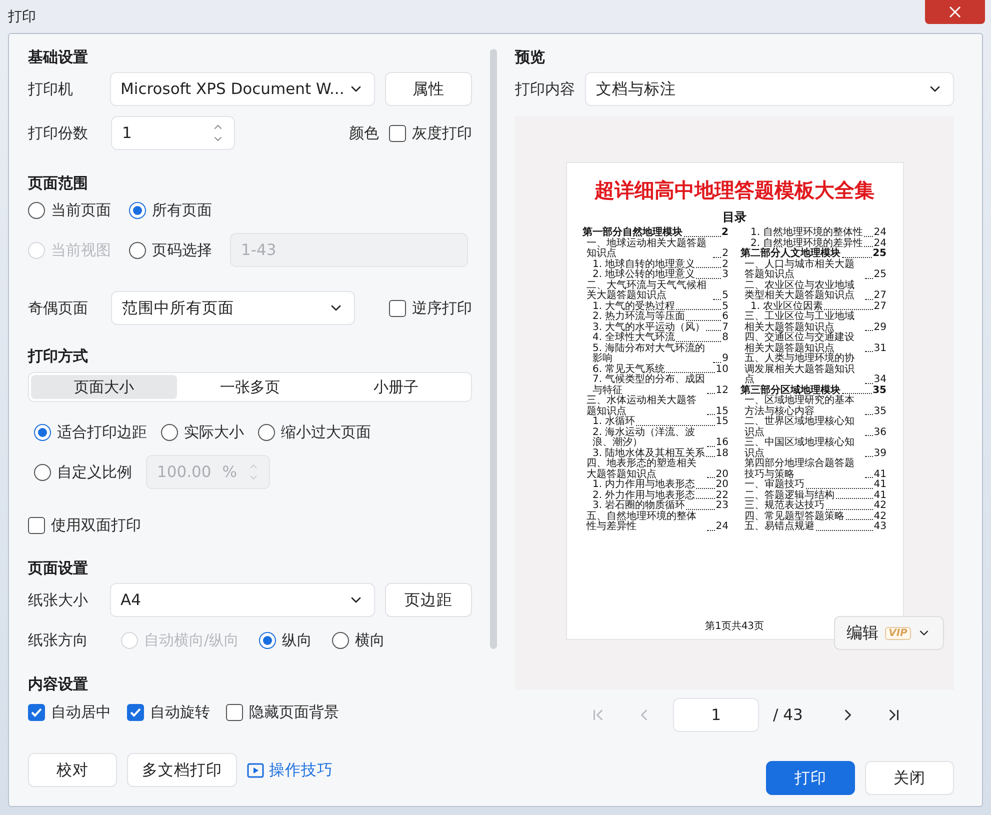 The height and width of the screenshot is (815, 991). What do you see at coordinates (810, 778) in the screenshot?
I see `print-button: 打印` at bounding box center [810, 778].